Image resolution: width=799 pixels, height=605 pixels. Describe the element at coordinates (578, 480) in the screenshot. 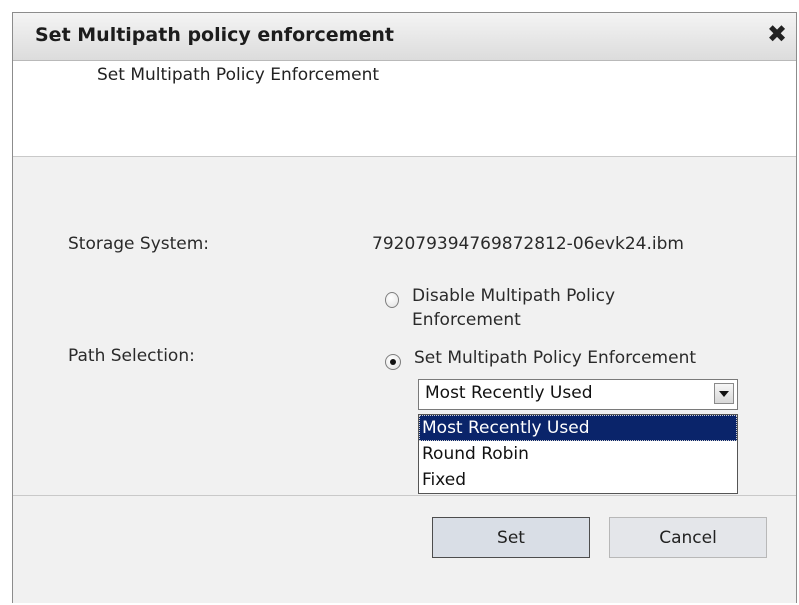

I see `option-fixed: Fixed` at that location.